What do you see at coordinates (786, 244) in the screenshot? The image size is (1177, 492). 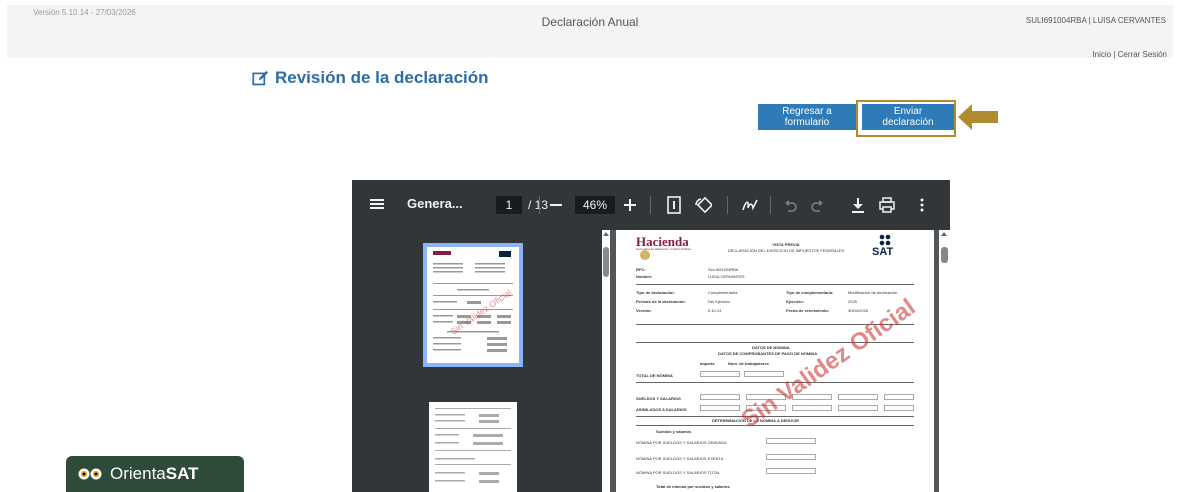 I see `doc-heading: VISTA PREVIA` at bounding box center [786, 244].